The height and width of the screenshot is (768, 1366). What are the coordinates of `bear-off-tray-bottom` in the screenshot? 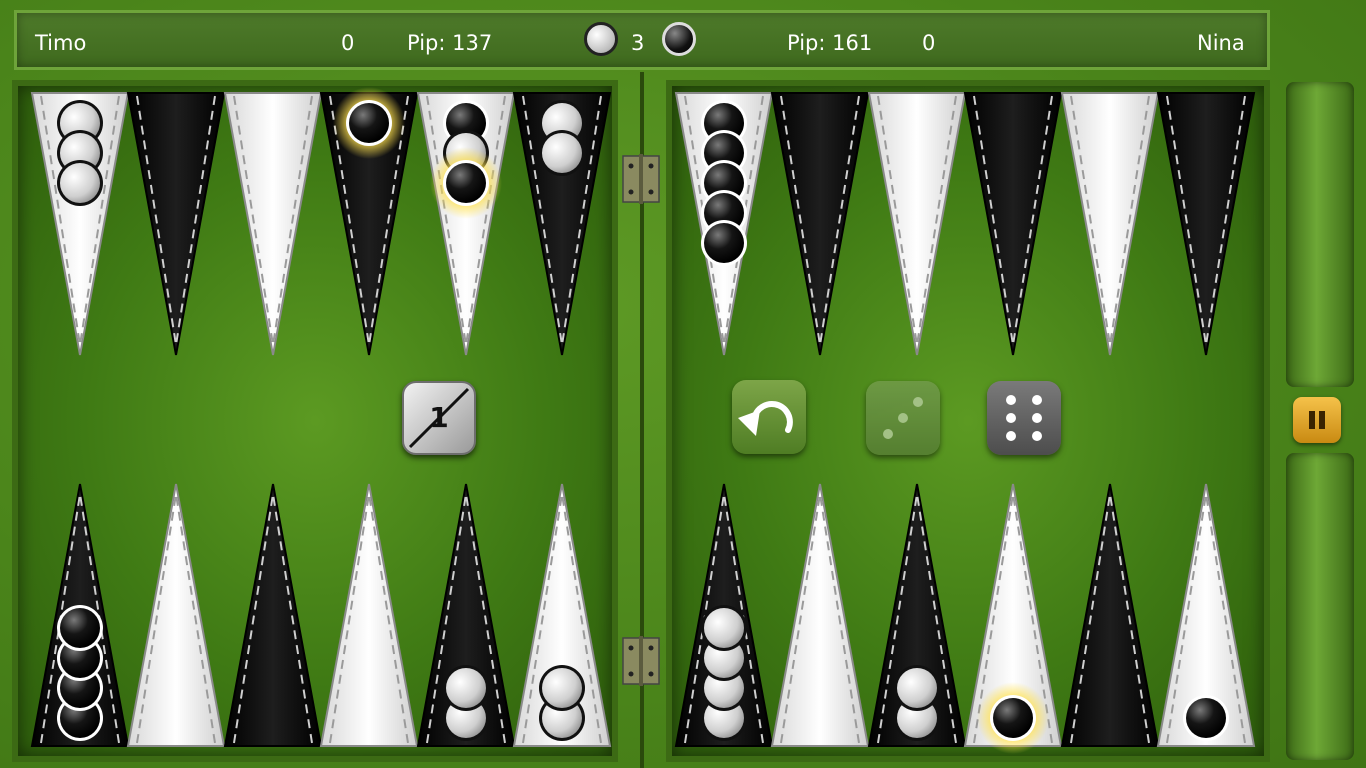 It's located at (1320, 606).